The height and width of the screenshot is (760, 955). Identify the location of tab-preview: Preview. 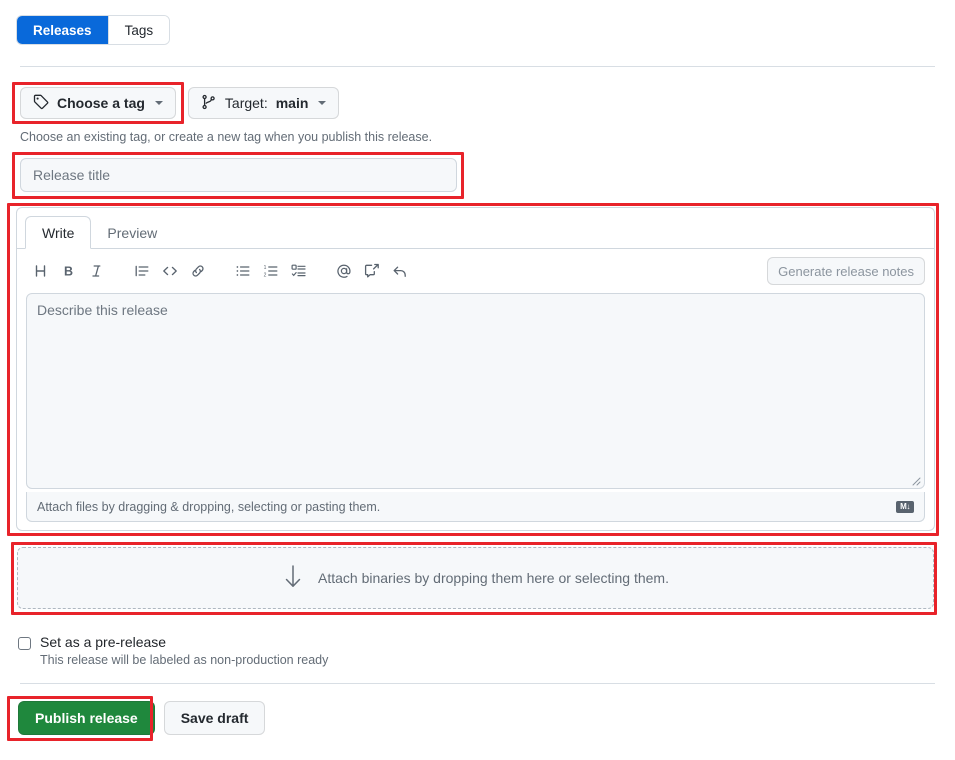
(132, 232).